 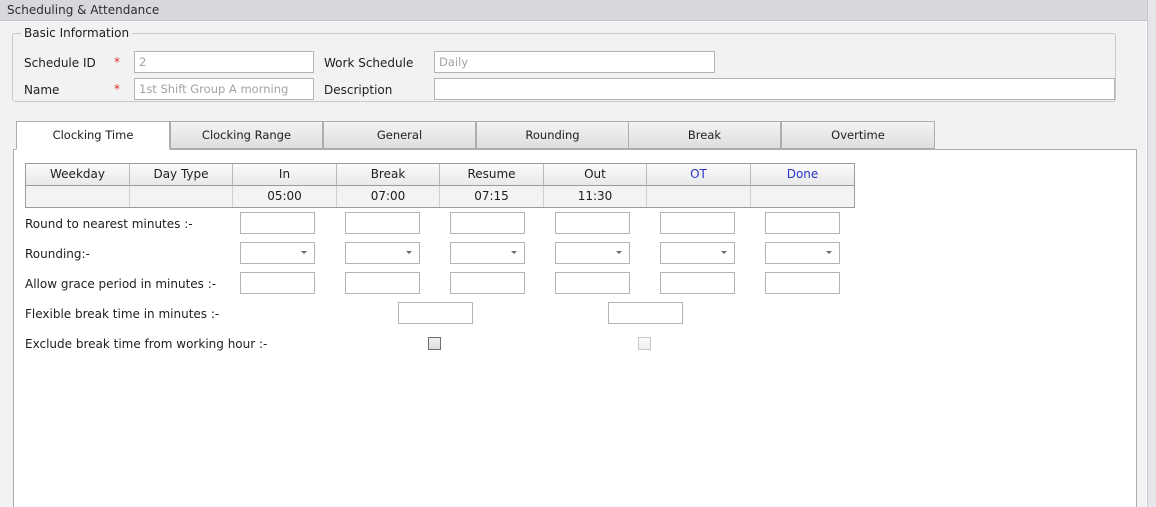 What do you see at coordinates (774, 89) in the screenshot?
I see `description-field` at bounding box center [774, 89].